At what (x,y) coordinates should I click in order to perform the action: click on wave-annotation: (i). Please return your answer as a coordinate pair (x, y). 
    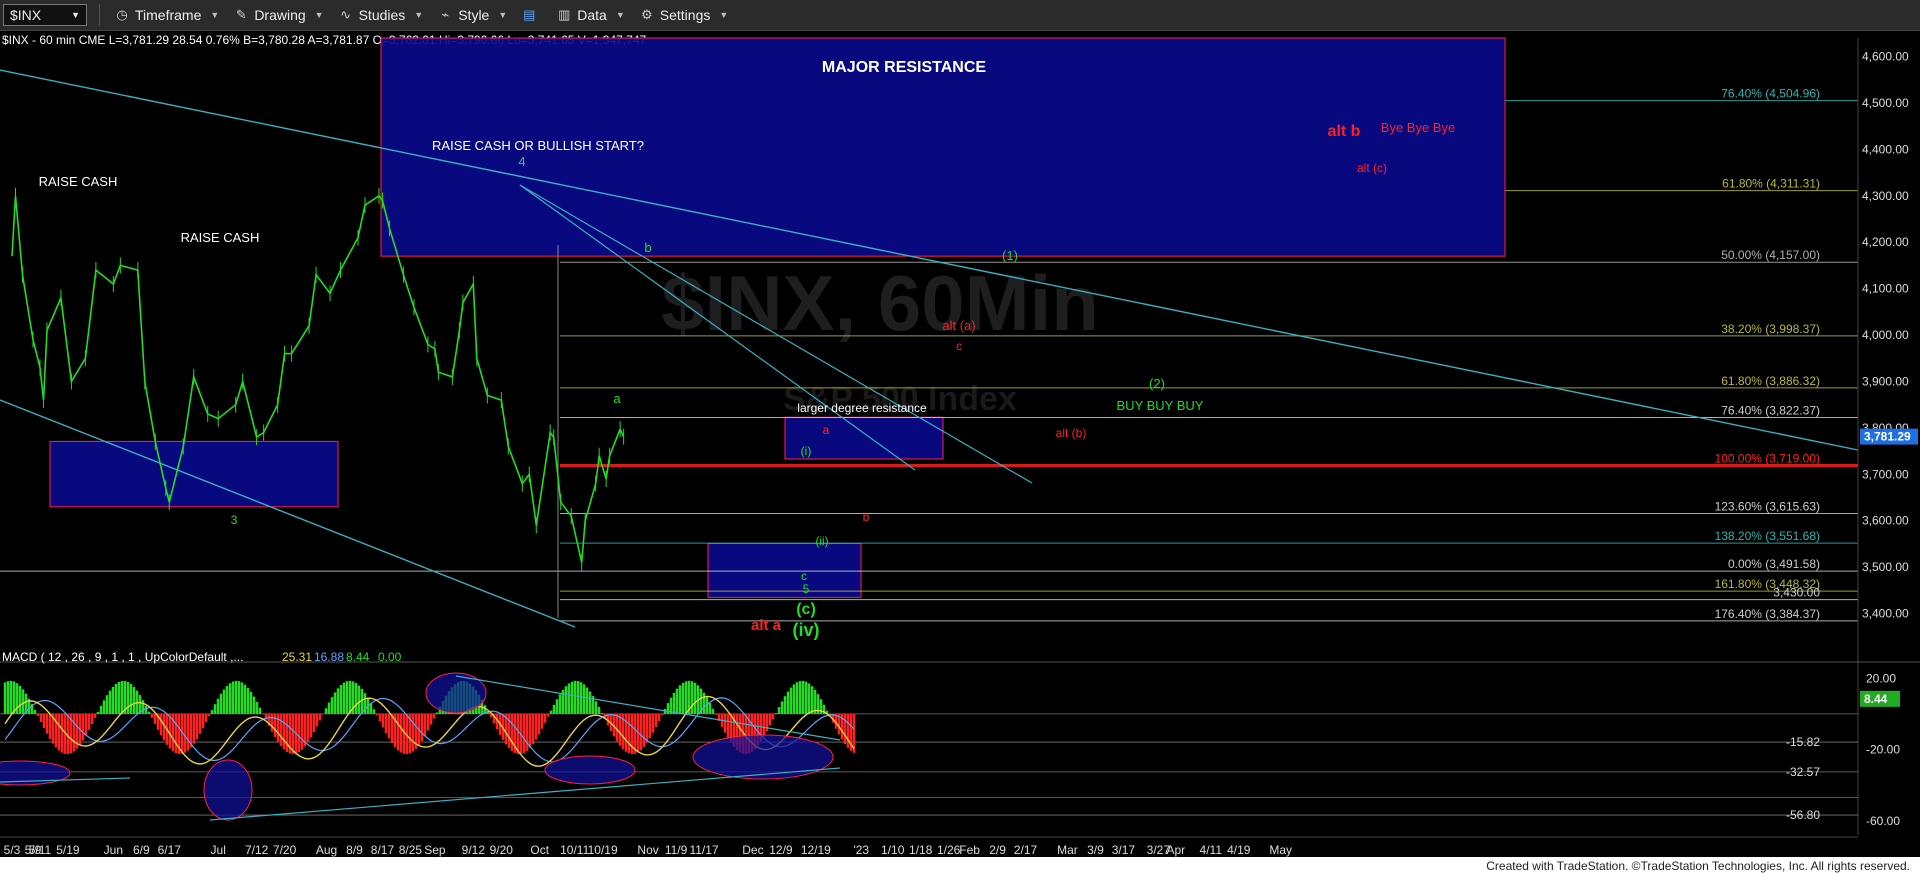
    Looking at the image, I should click on (806, 451).